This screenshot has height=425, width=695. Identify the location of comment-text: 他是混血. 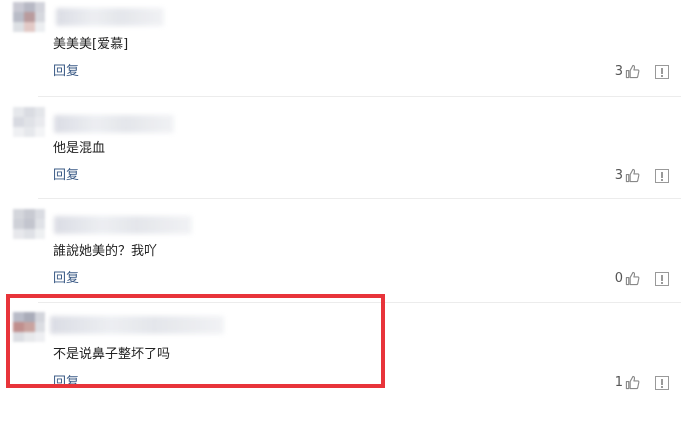
(79, 148).